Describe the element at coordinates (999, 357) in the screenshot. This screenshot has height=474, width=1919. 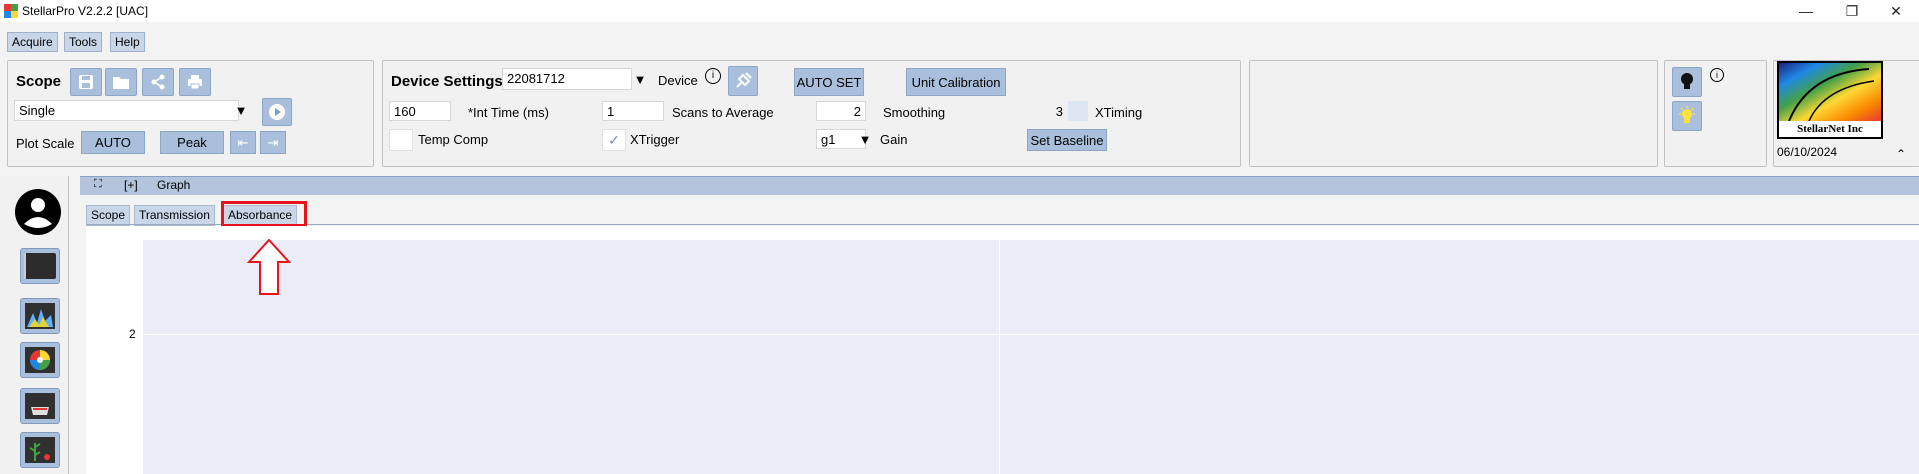
I see `grid-line-v` at that location.